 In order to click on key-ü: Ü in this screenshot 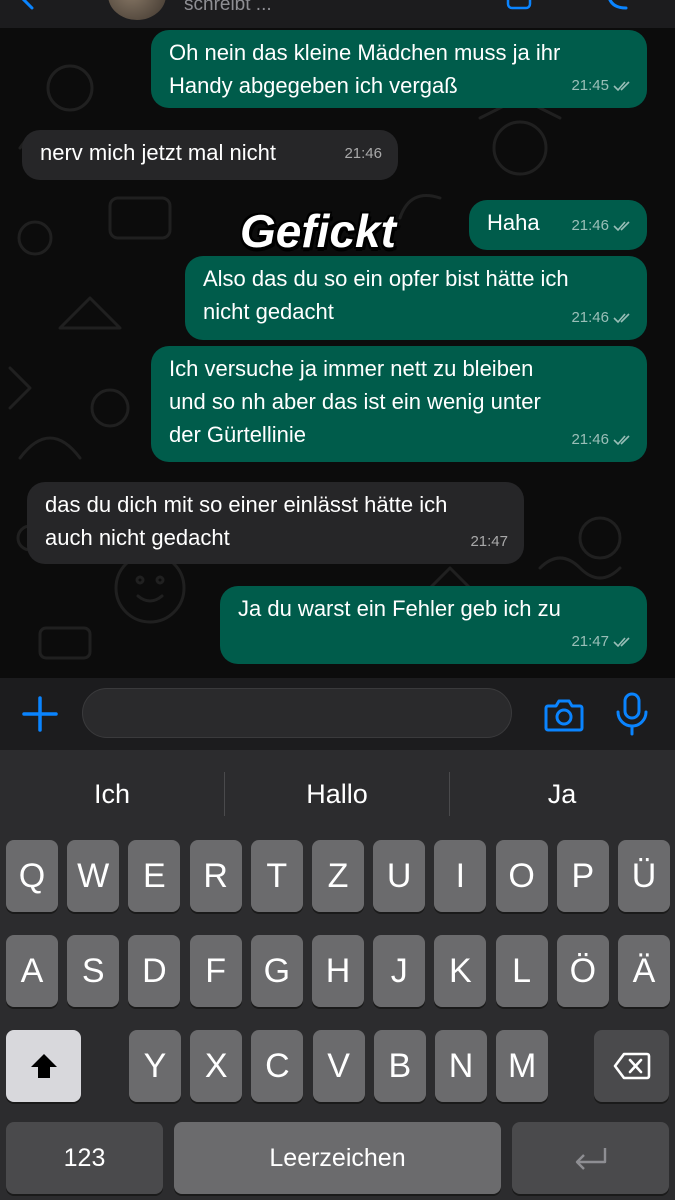, I will do `click(644, 876)`.